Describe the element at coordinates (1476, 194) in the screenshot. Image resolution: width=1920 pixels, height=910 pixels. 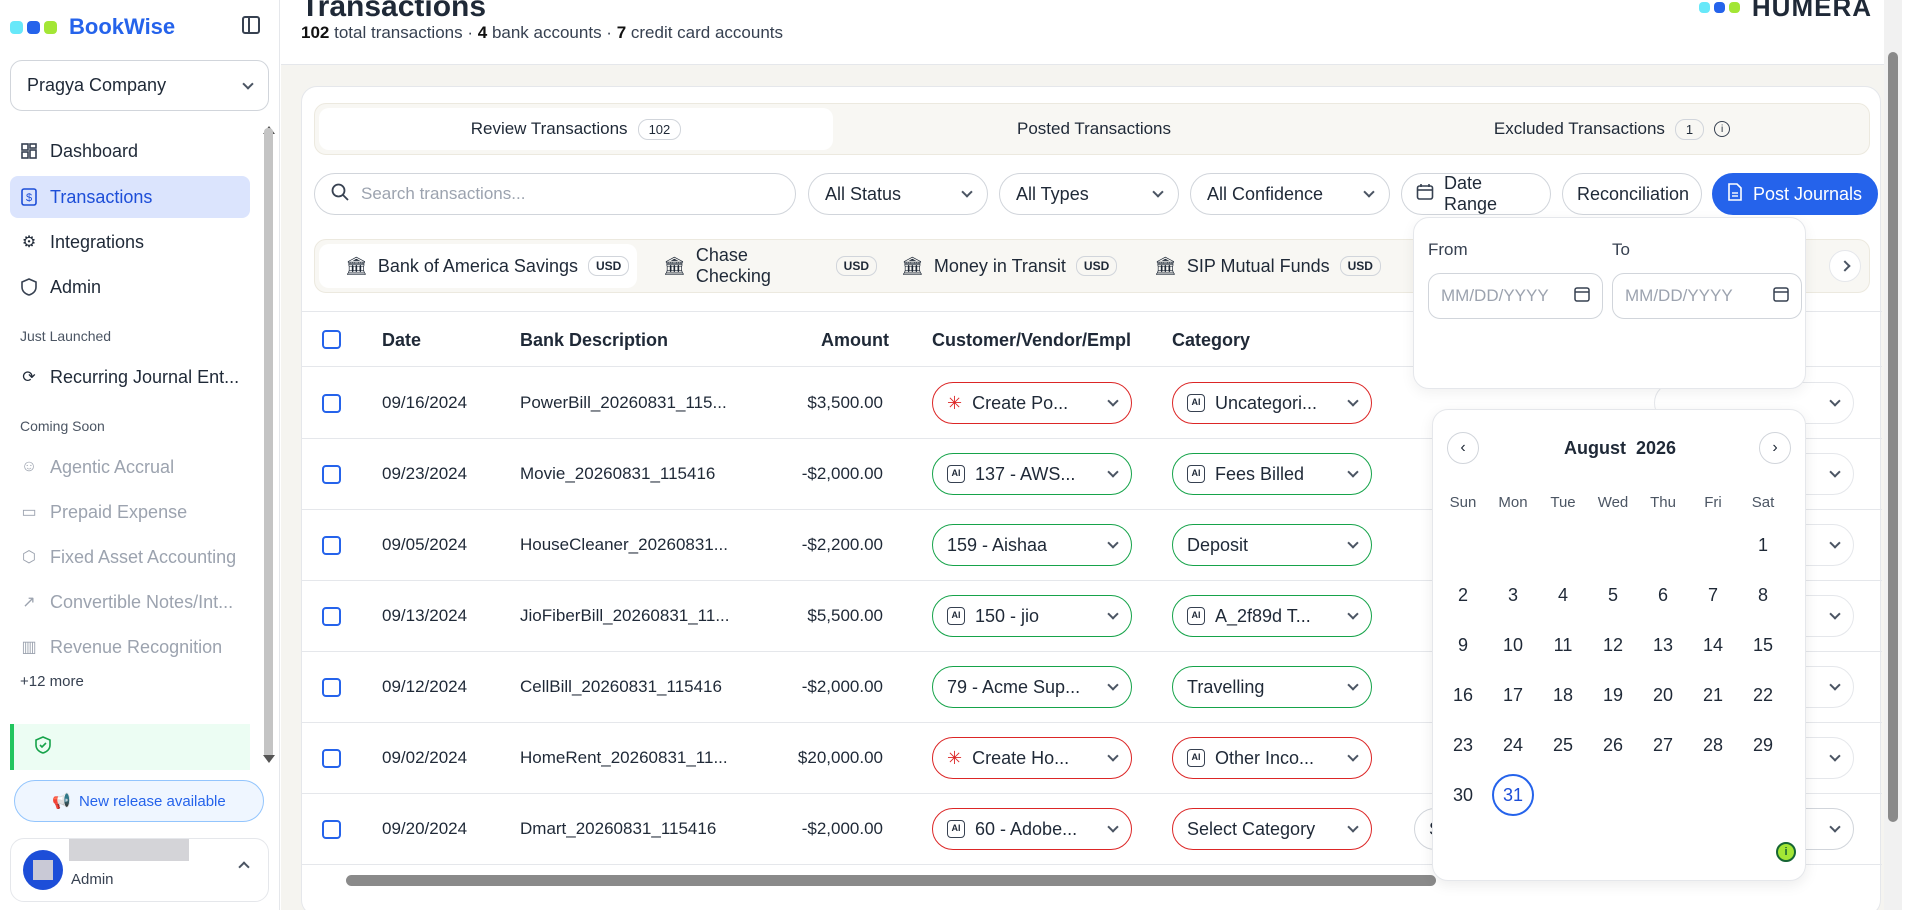
I see `date-range-button: Date Range` at that location.